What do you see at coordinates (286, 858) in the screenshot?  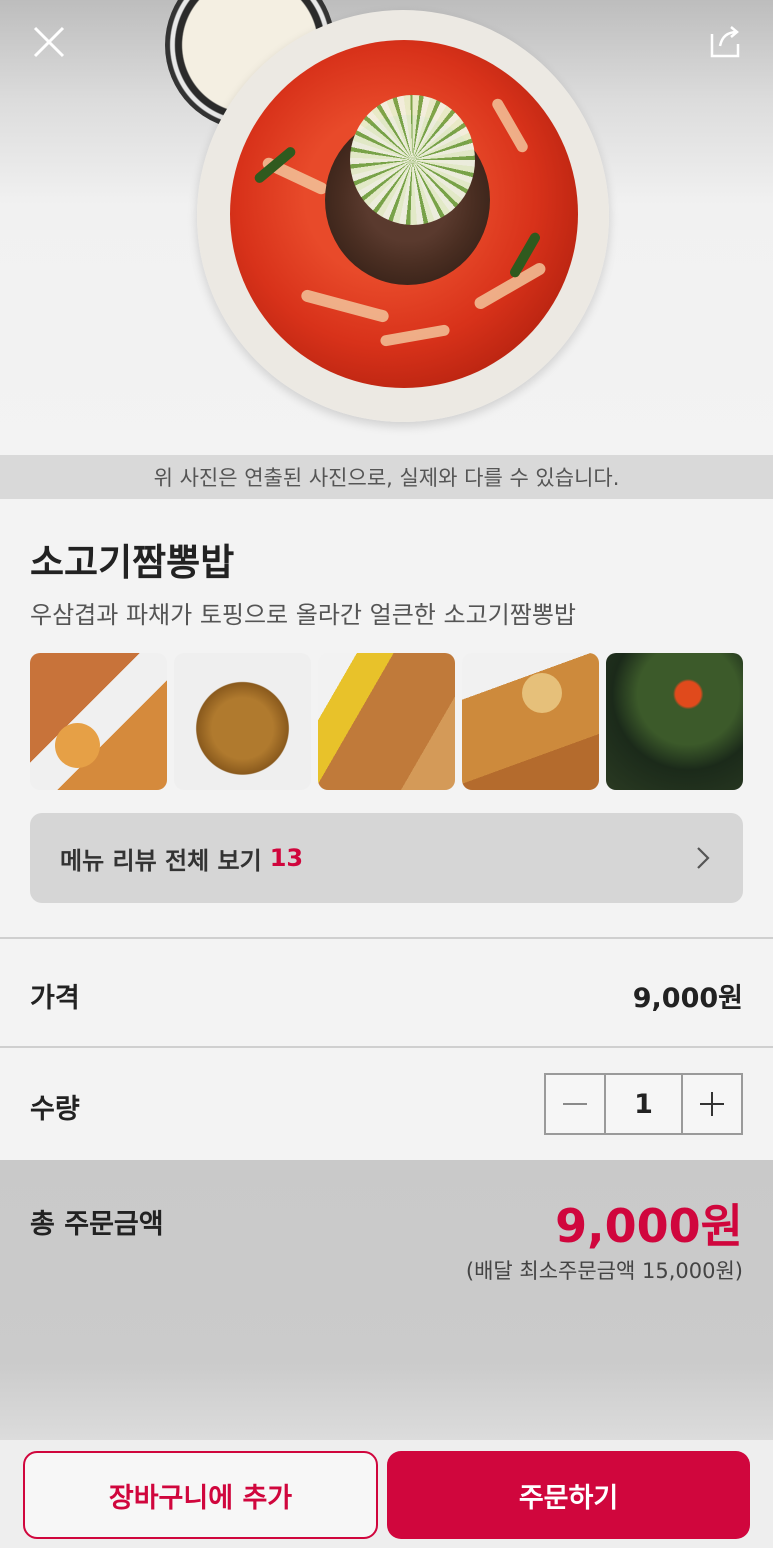 I see `review-count: 13` at bounding box center [286, 858].